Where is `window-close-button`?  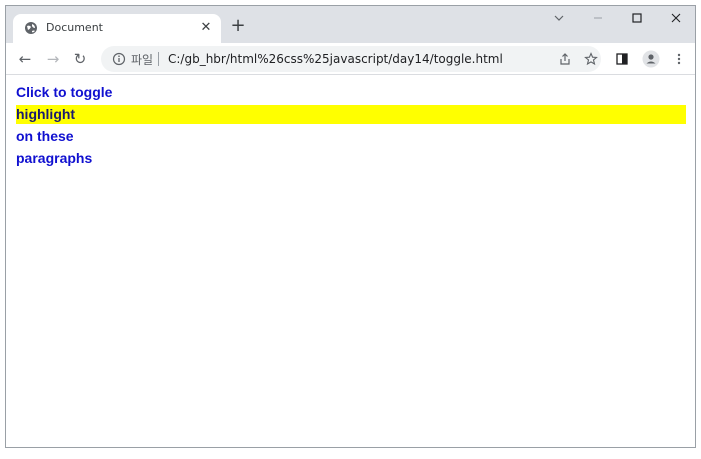 window-close-button is located at coordinates (676, 20).